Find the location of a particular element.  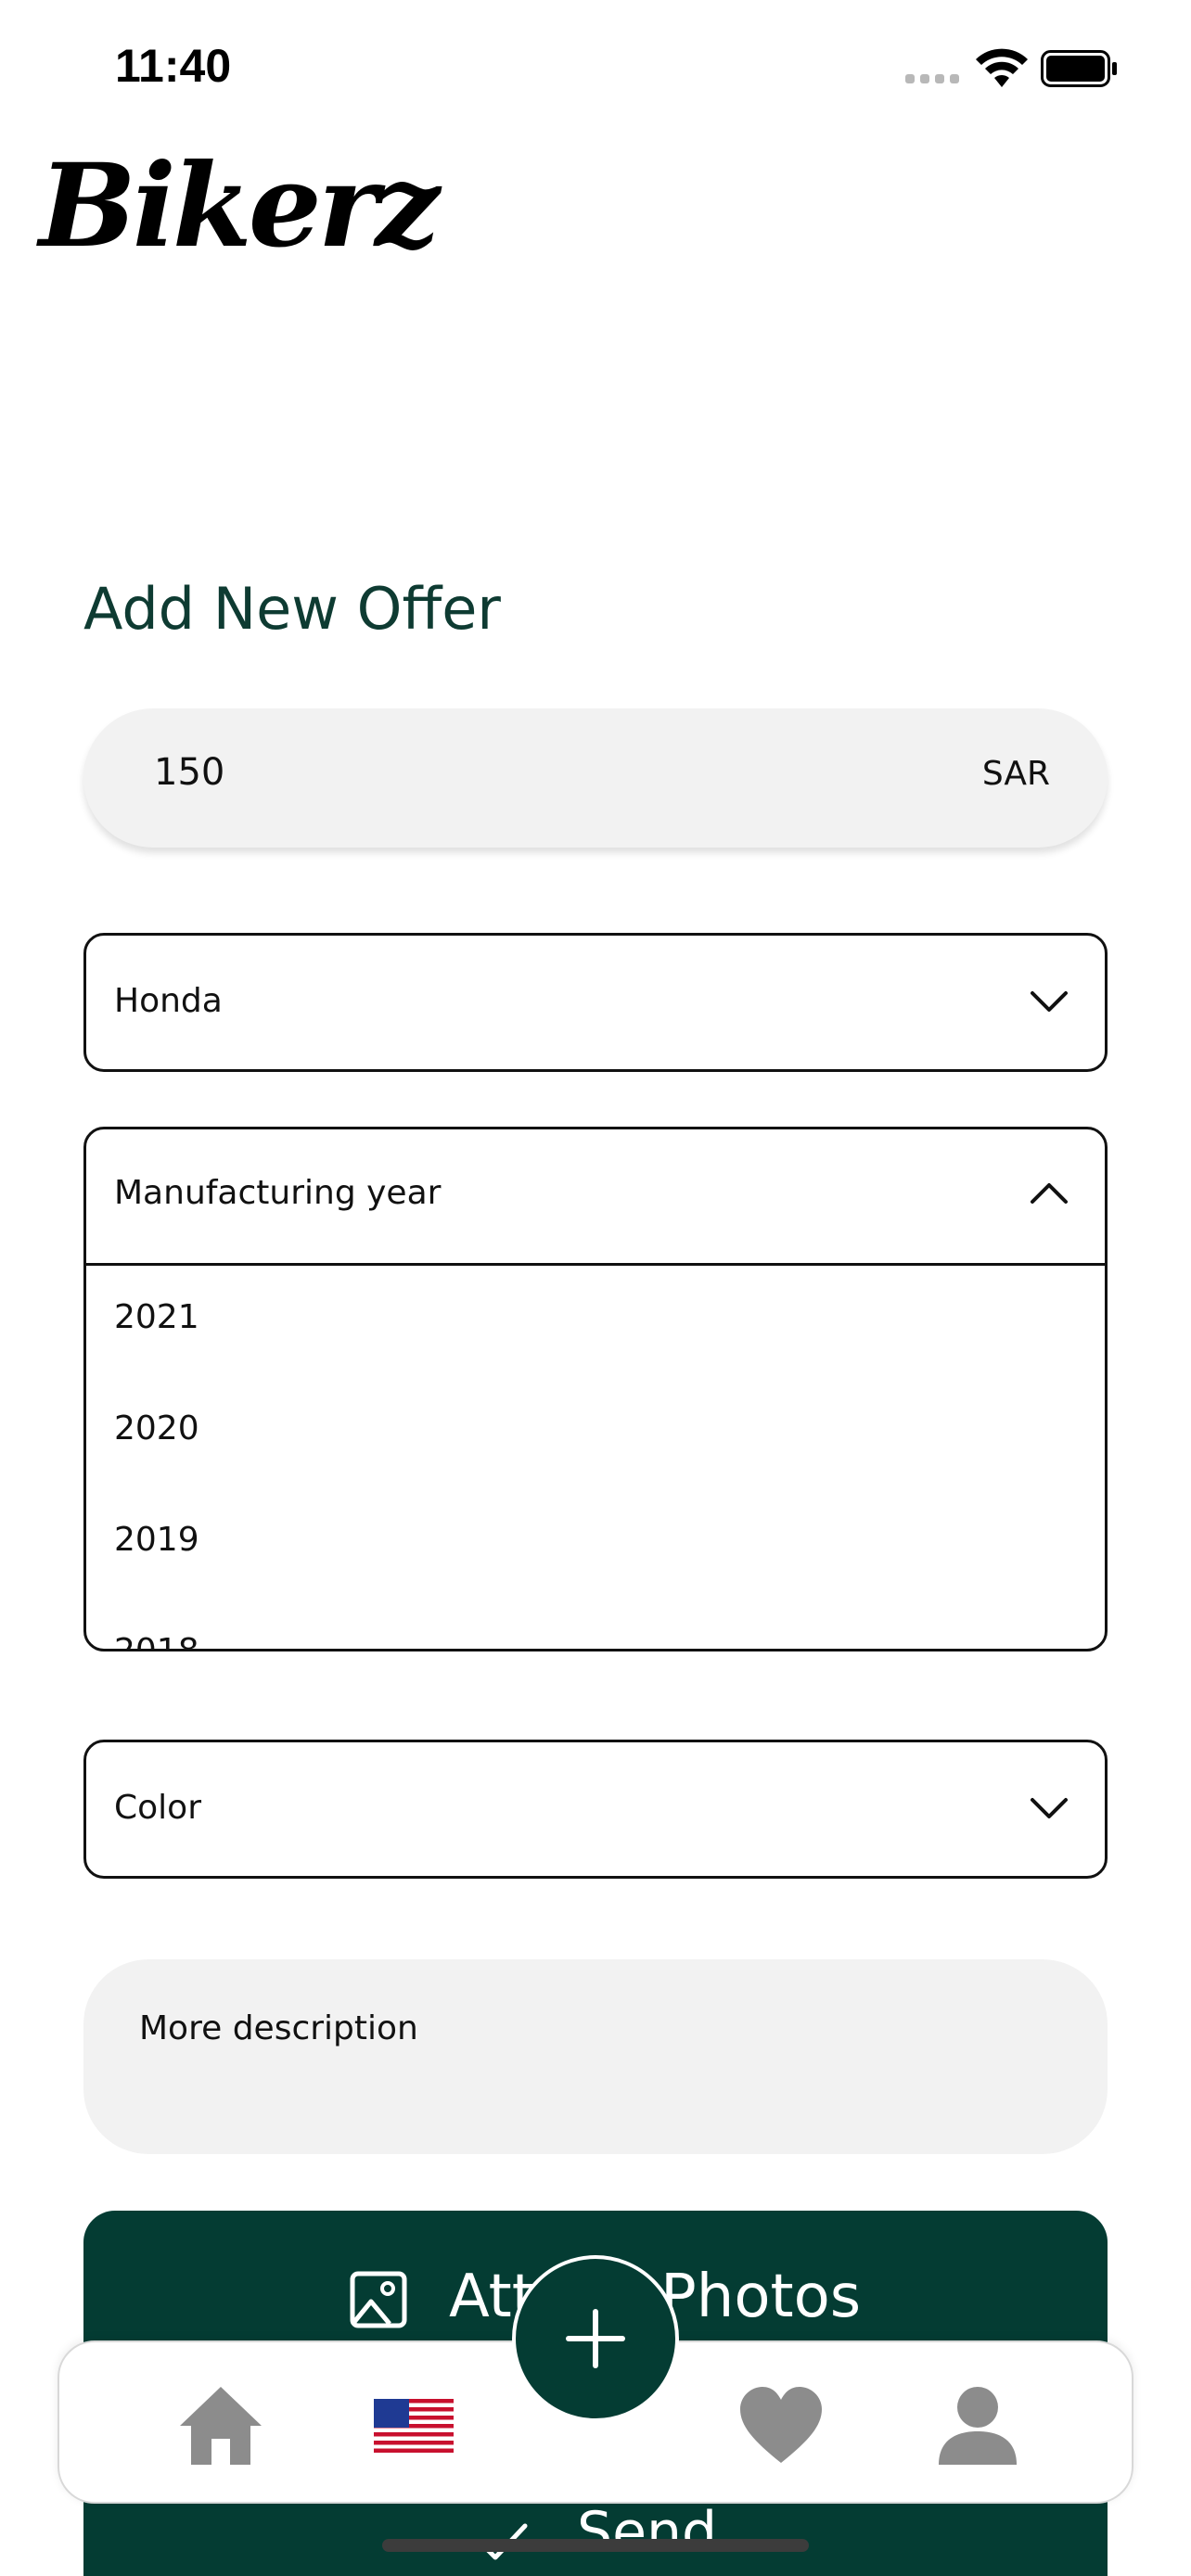

price-unit: SAR is located at coordinates (1015, 774).